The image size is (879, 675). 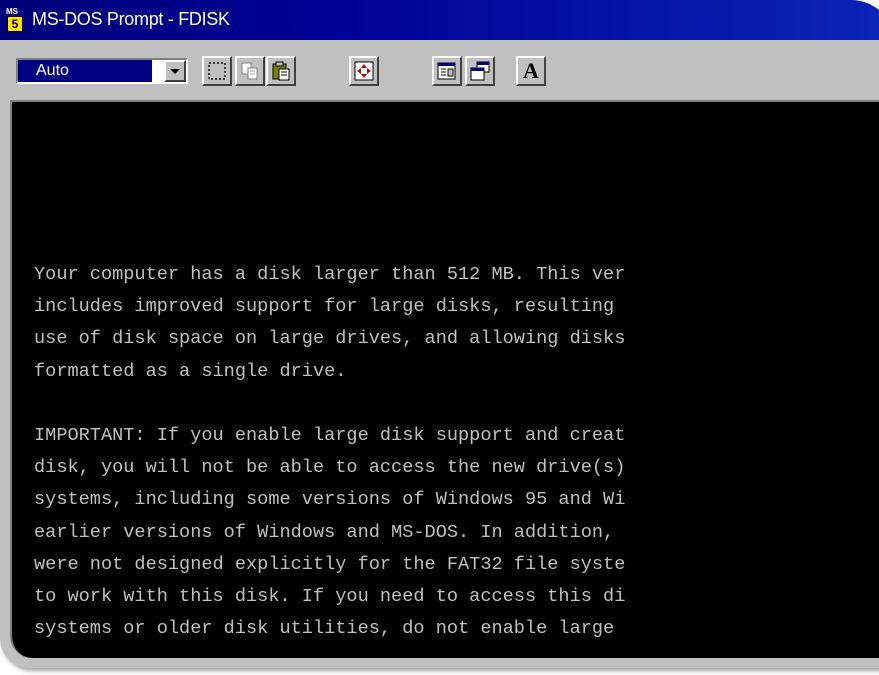 What do you see at coordinates (12, 11) in the screenshot?
I see `ms-dos-icon-label: MS` at bounding box center [12, 11].